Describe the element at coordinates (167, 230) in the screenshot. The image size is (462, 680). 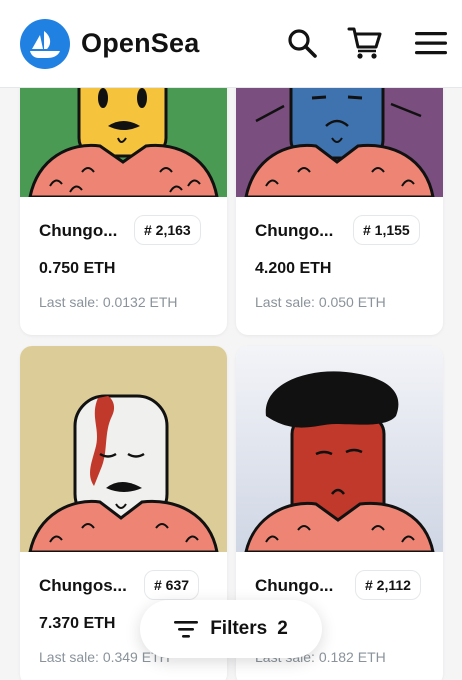
I see `nft-number-badge: # 2,163` at that location.